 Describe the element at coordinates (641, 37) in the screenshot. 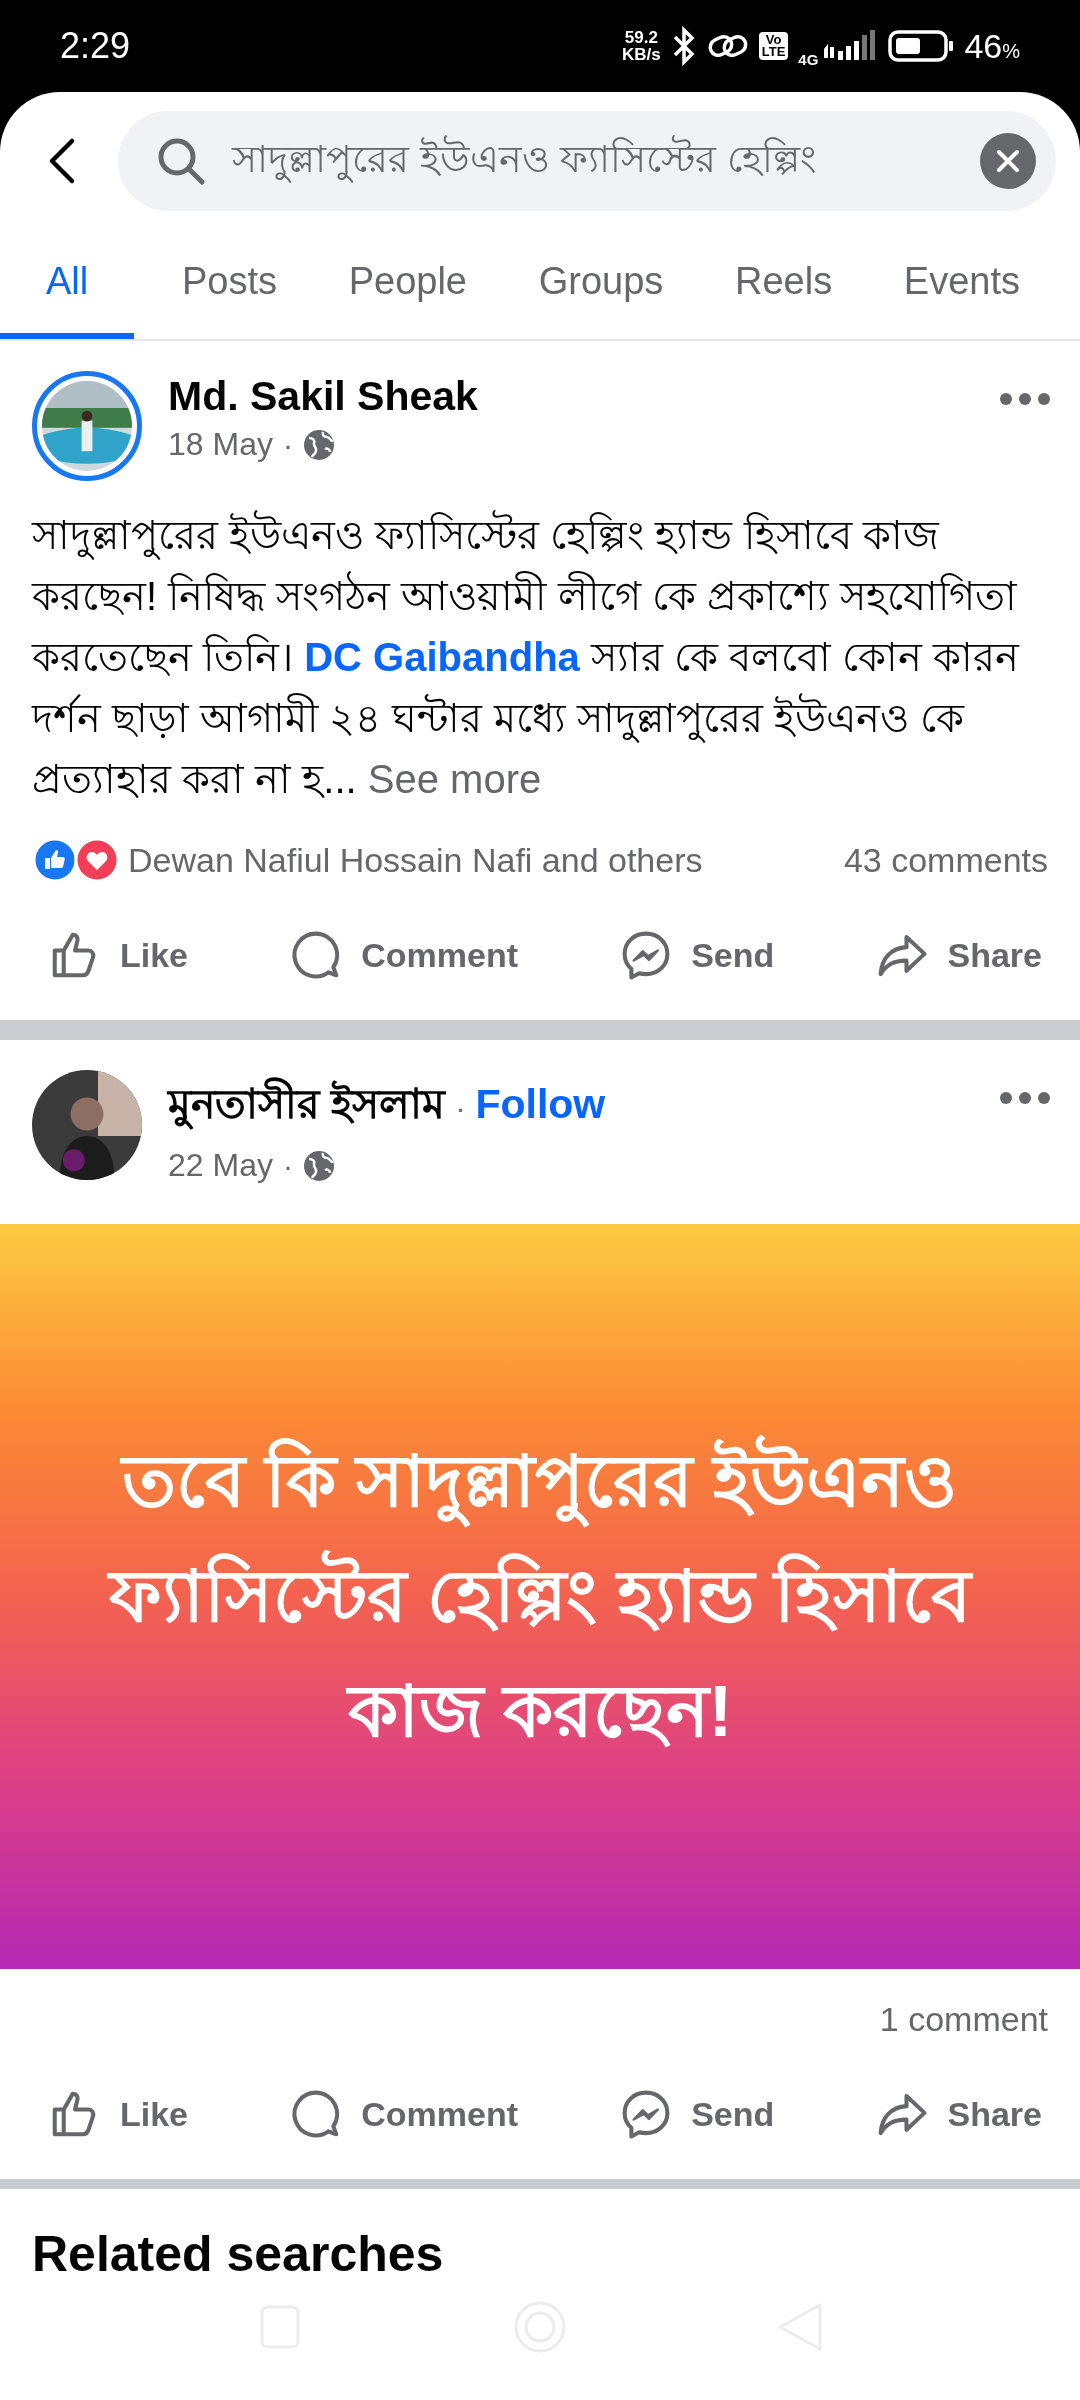

I see `network-speed: 59.2` at that location.